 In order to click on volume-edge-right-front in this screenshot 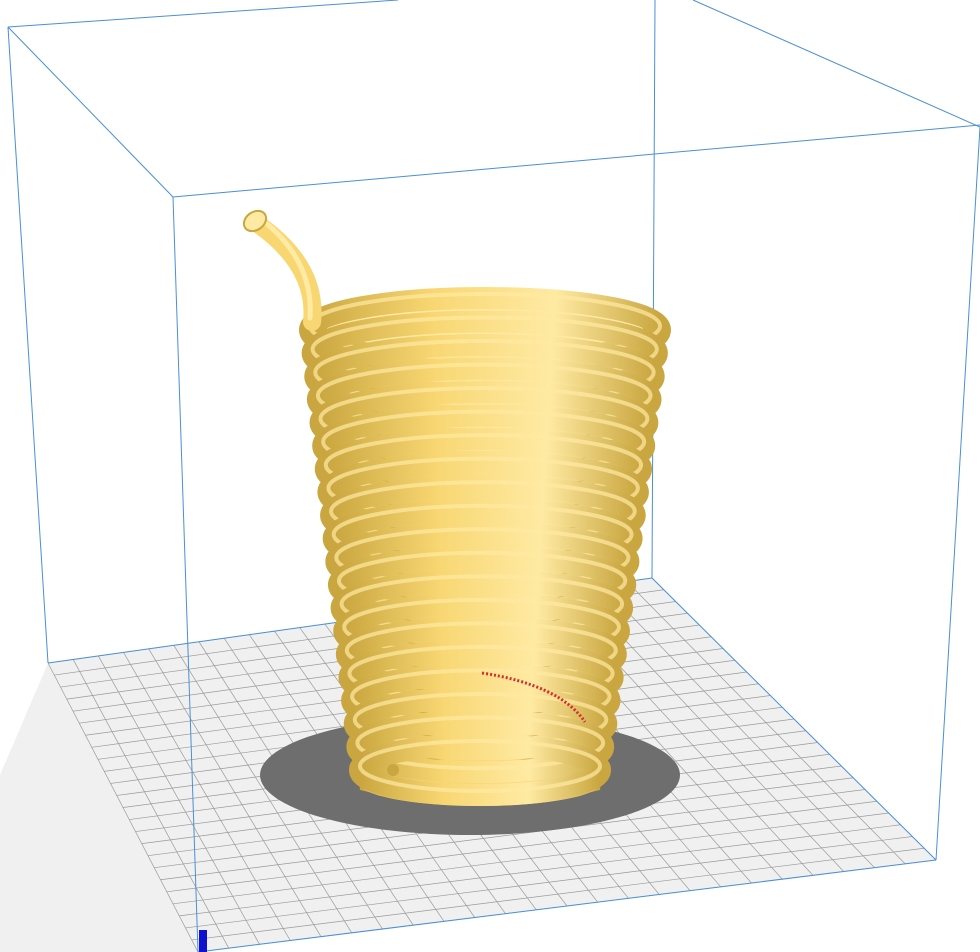, I will do `click(957, 493)`.